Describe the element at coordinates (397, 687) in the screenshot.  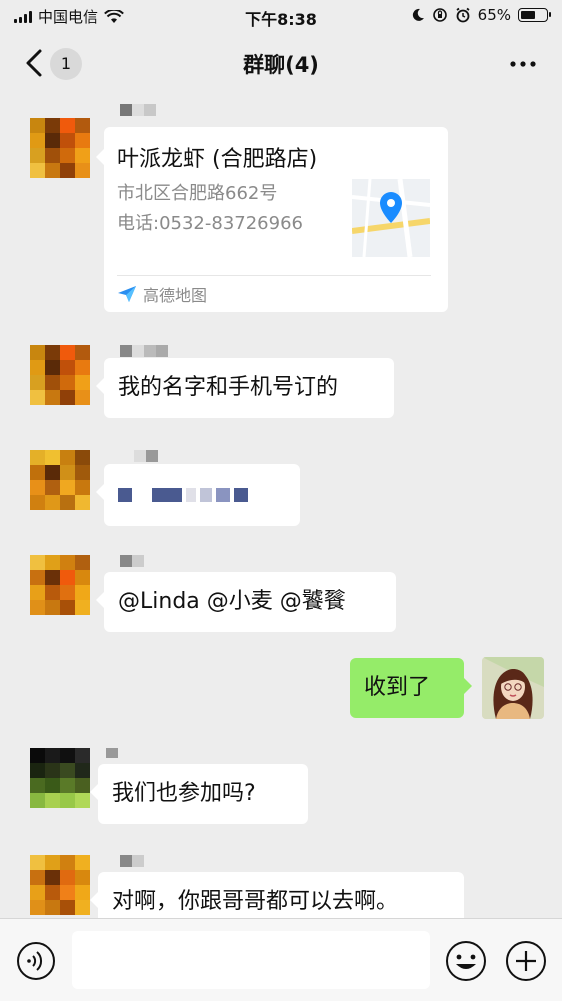
I see `message-text: 收到了` at that location.